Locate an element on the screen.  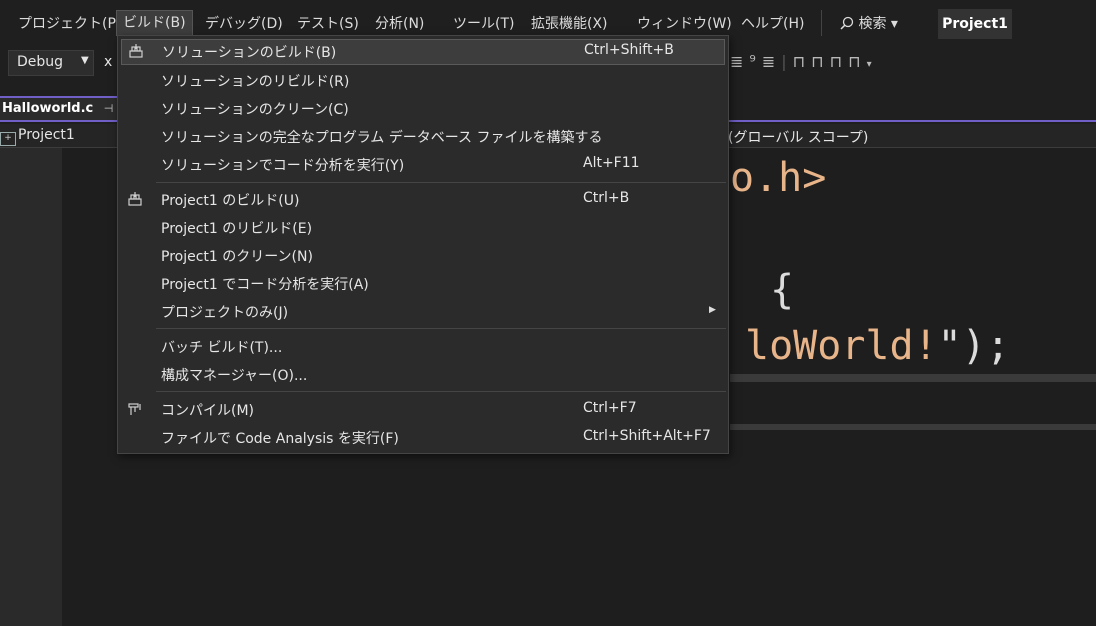
menu-debug: デバッグ(D) is located at coordinates (244, 24).